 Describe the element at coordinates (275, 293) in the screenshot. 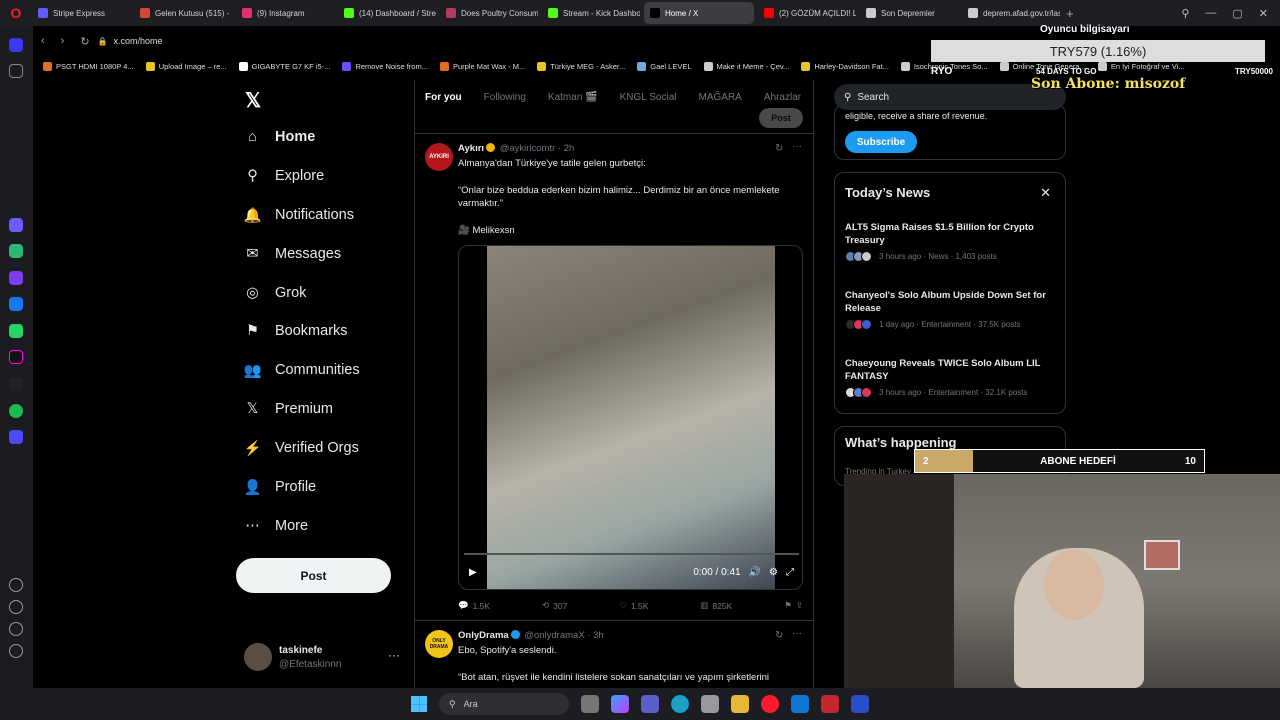

I see `nav-grok: ◎ Grok` at that location.